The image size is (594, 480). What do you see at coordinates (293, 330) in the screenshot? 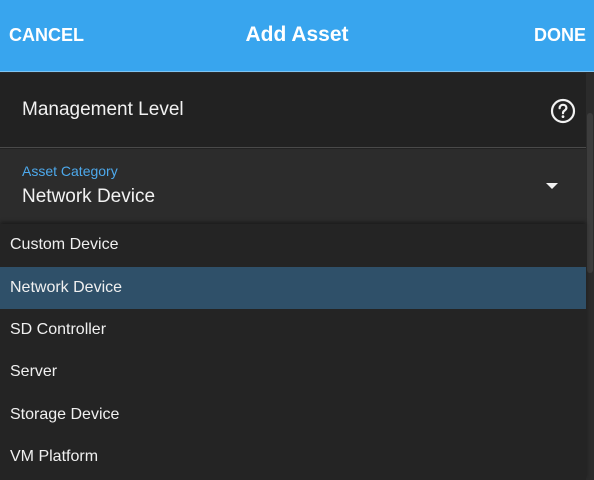
I see `dropdown-option-sd-controller: SD Controller` at bounding box center [293, 330].